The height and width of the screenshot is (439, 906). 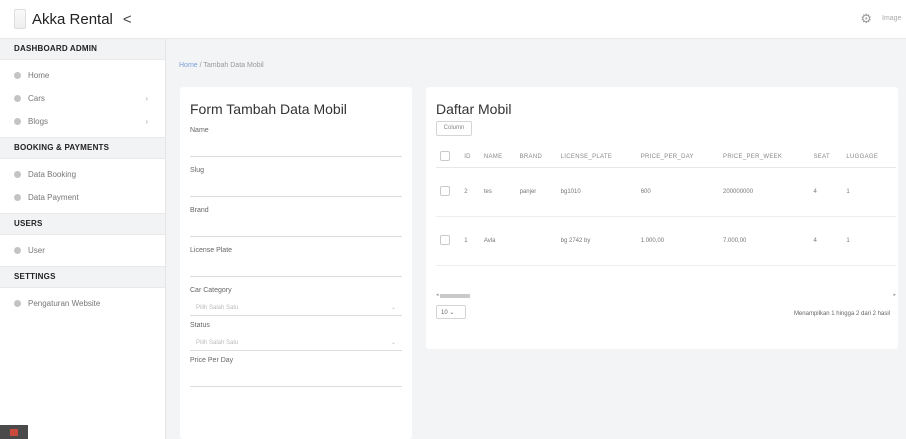 What do you see at coordinates (82, 121) in the screenshot?
I see `sidebar-item: Blogs ›` at bounding box center [82, 121].